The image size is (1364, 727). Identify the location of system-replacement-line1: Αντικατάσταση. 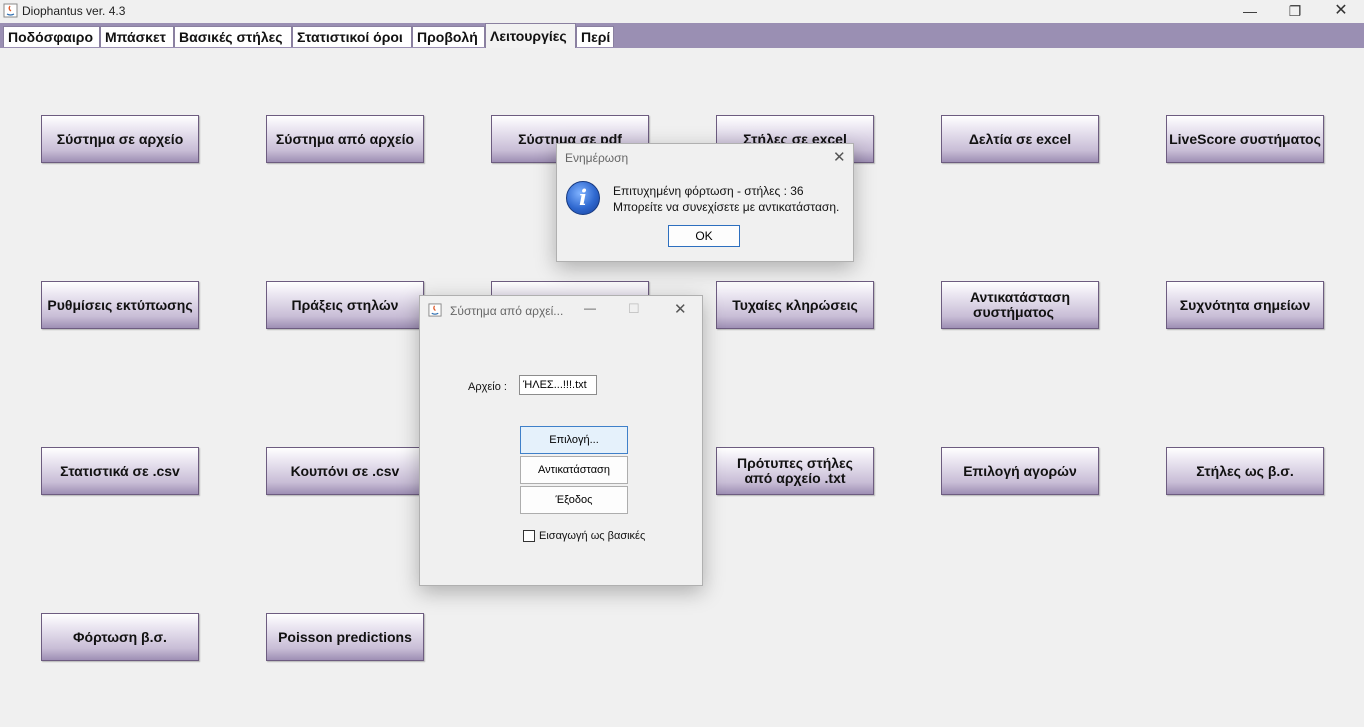
(1020, 297).